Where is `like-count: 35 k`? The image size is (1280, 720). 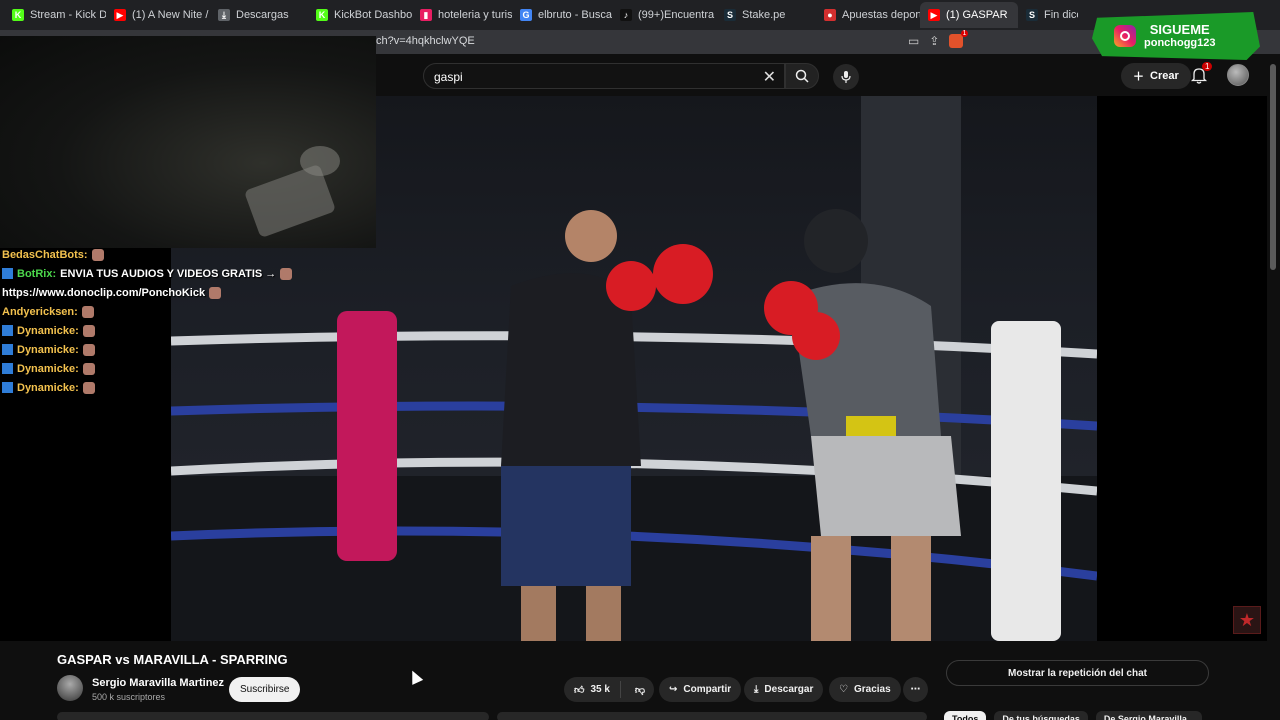
like-count: 35 k is located at coordinates (600, 689).